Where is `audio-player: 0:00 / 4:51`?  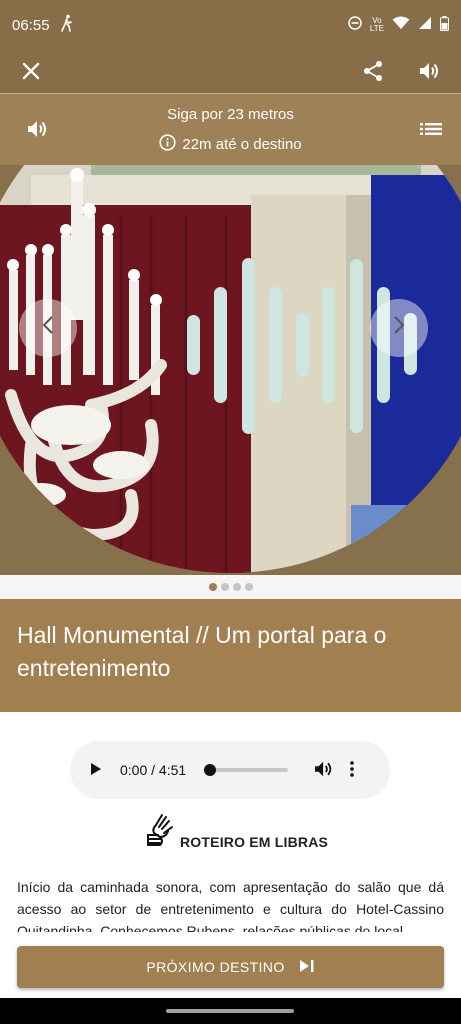
audio-player: 0:00 / 4:51 is located at coordinates (230, 770).